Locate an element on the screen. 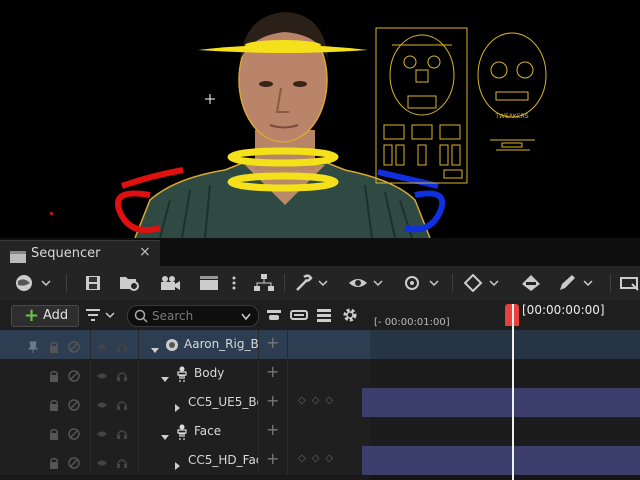  skeleton-icon is located at coordinates (183, 374).